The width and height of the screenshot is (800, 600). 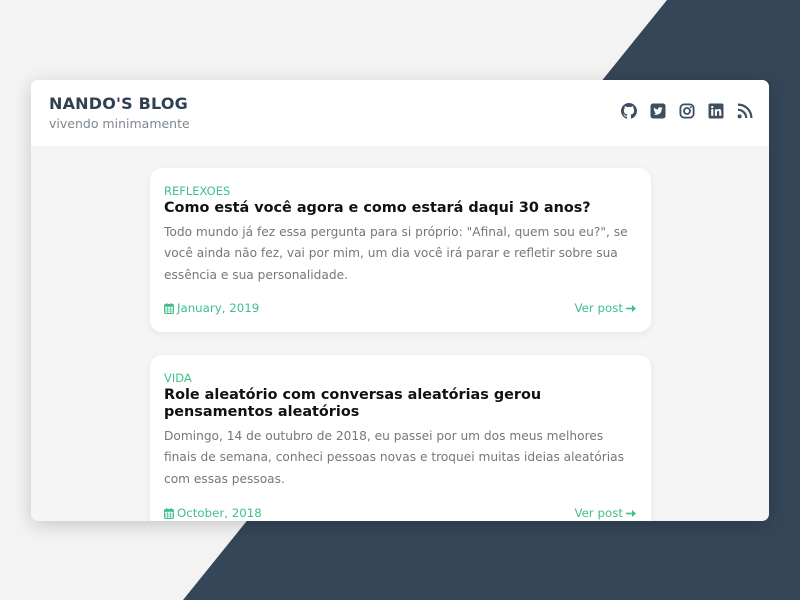 What do you see at coordinates (218, 308) in the screenshot?
I see `post-date-text: January, 2019` at bounding box center [218, 308].